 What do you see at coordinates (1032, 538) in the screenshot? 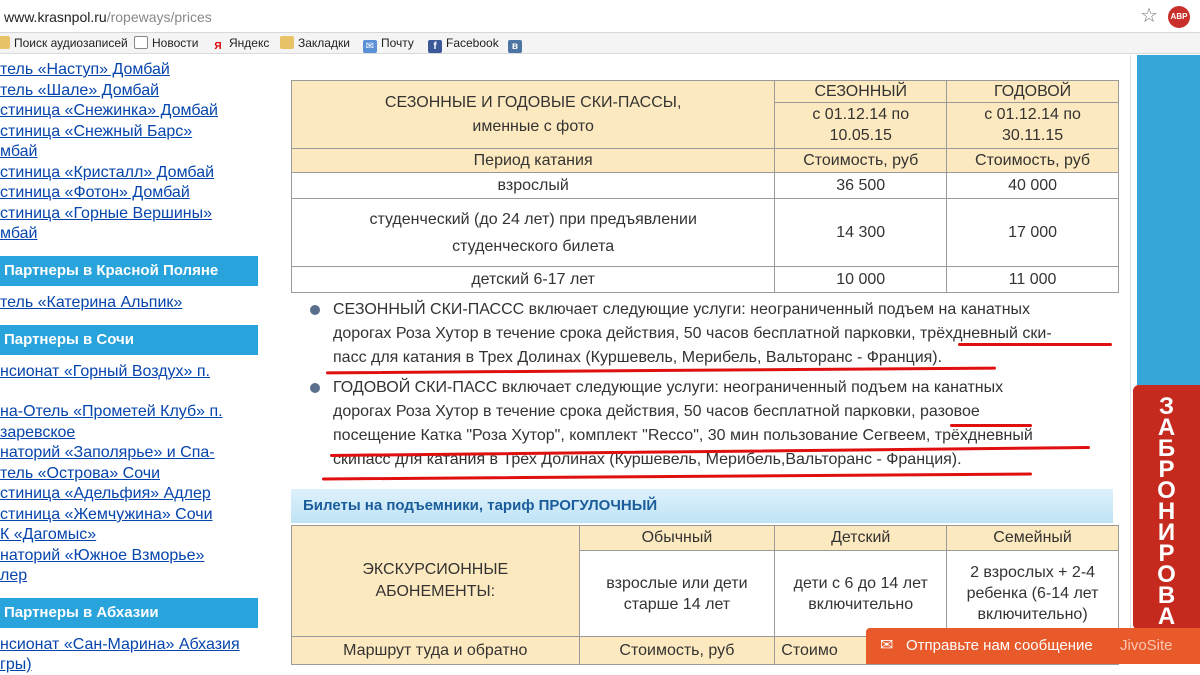
I see `col-family: Семейный` at bounding box center [1032, 538].